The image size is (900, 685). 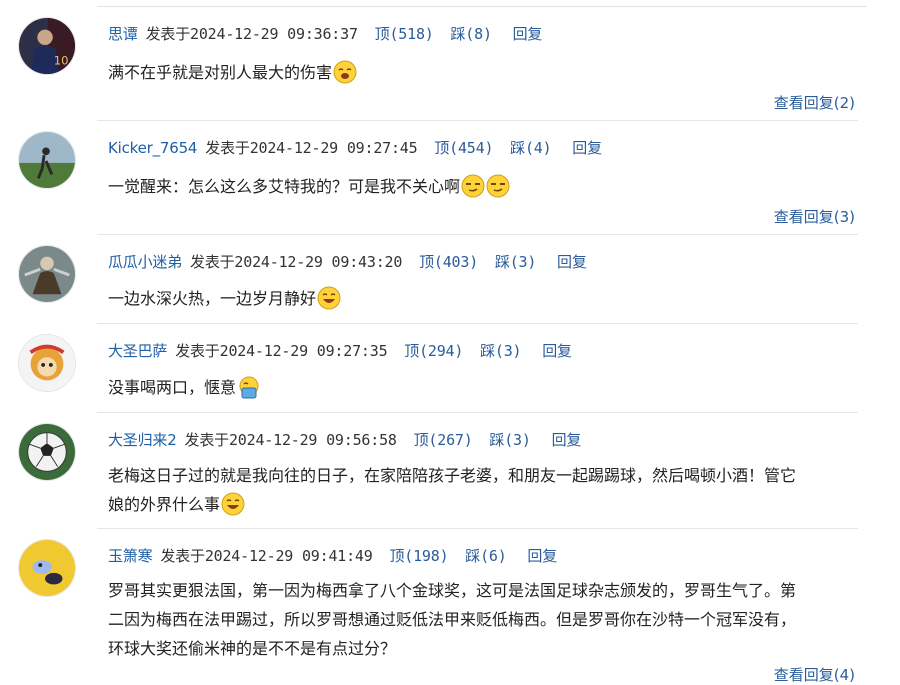 I want to click on warrior-avatar, so click(x=47, y=274).